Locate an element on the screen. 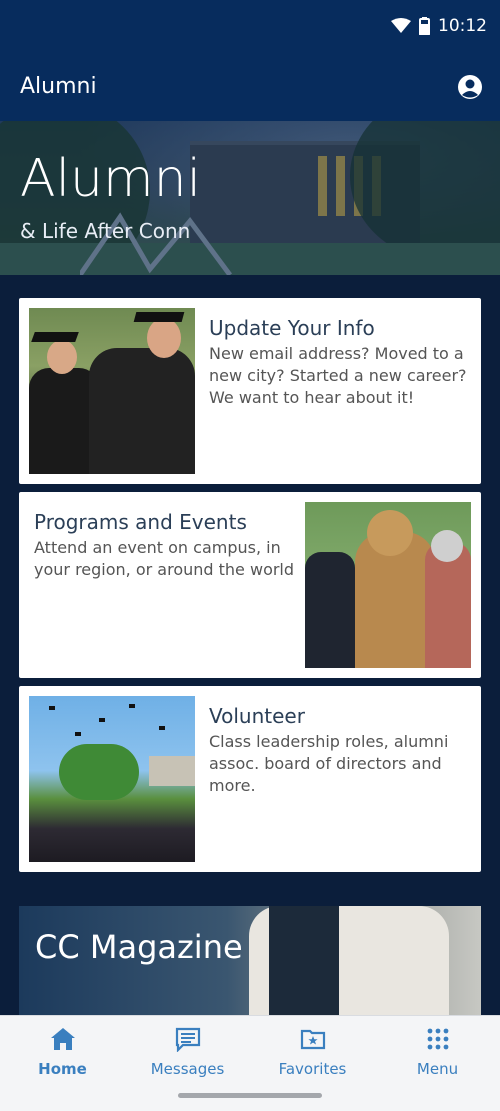 The image size is (500, 1111). card-title: Volunteer is located at coordinates (257, 716).